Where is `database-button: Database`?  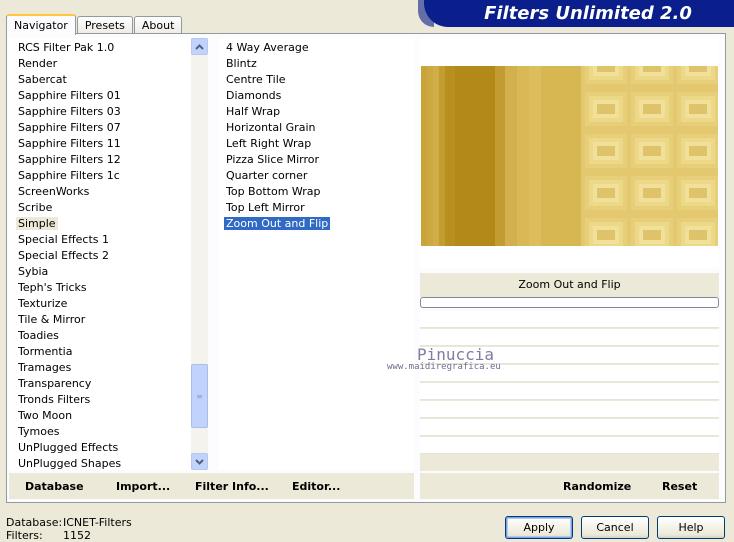
database-button: Database is located at coordinates (54, 486).